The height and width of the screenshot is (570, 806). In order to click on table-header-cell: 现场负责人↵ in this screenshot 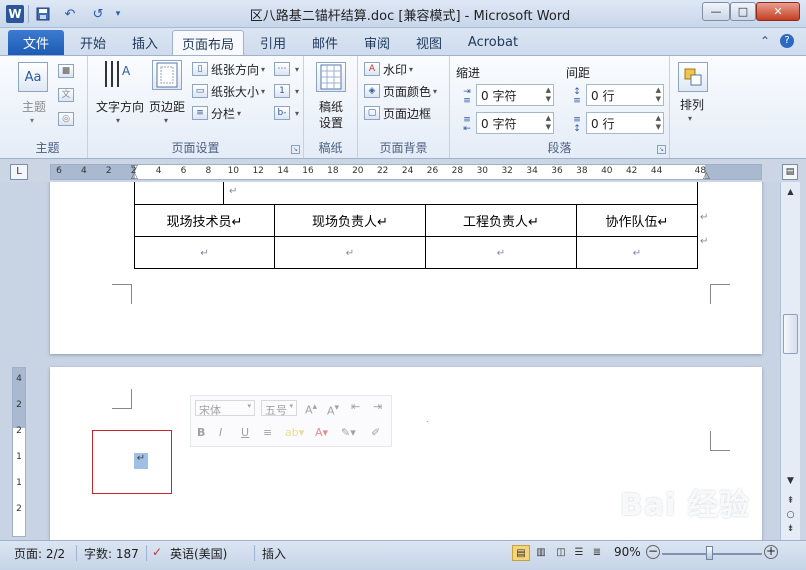, I will do `click(350, 220)`.